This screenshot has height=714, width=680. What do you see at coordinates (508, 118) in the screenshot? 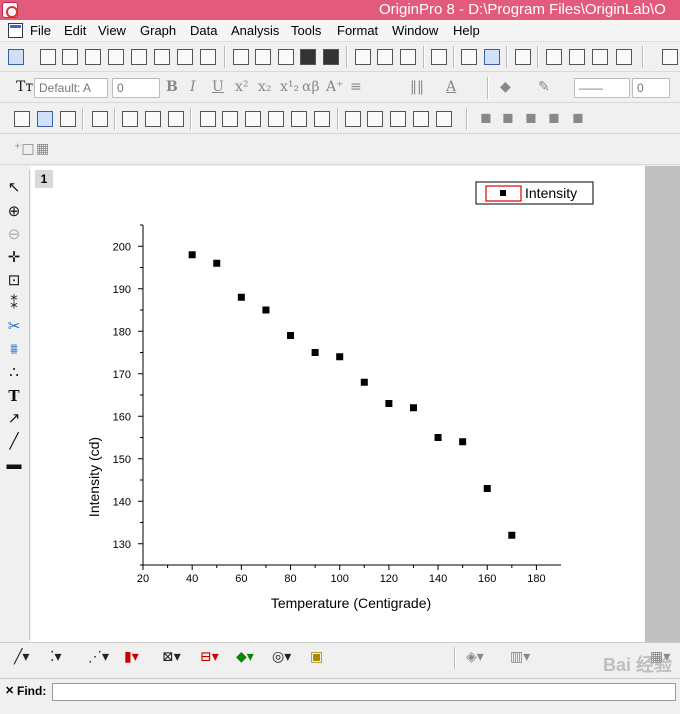
I see `group-icon: ◼` at bounding box center [508, 118].